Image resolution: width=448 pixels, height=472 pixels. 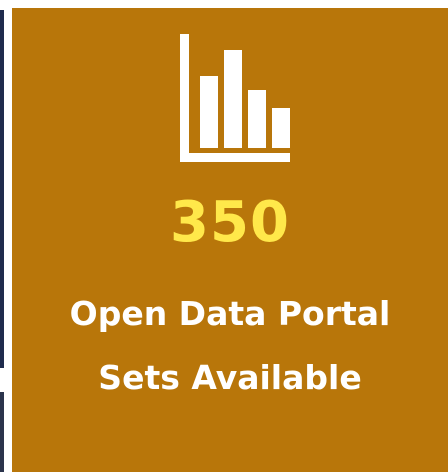 I want to click on bar-chart-icon, so click(x=235, y=98).